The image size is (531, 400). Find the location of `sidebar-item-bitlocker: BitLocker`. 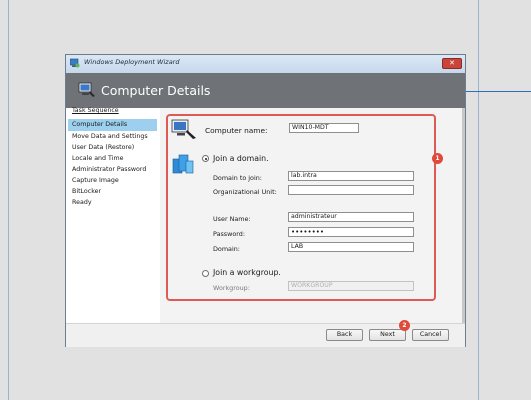

sidebar-item-bitlocker: BitLocker is located at coordinates (86, 191).